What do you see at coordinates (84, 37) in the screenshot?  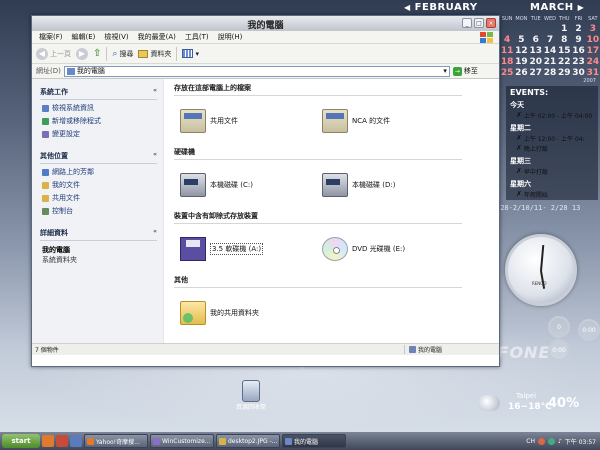 I see `menu-item: 編輯(E)` at bounding box center [84, 37].